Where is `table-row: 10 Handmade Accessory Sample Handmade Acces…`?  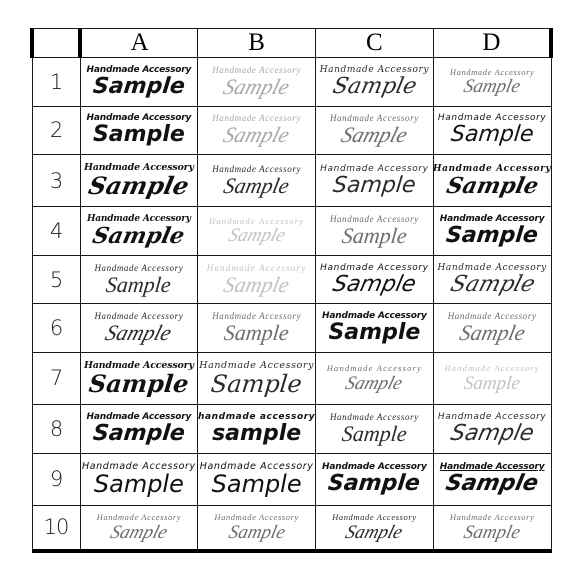
table-row: 10 Handmade Accessory Sample Handmade Acces… is located at coordinates (291, 528).